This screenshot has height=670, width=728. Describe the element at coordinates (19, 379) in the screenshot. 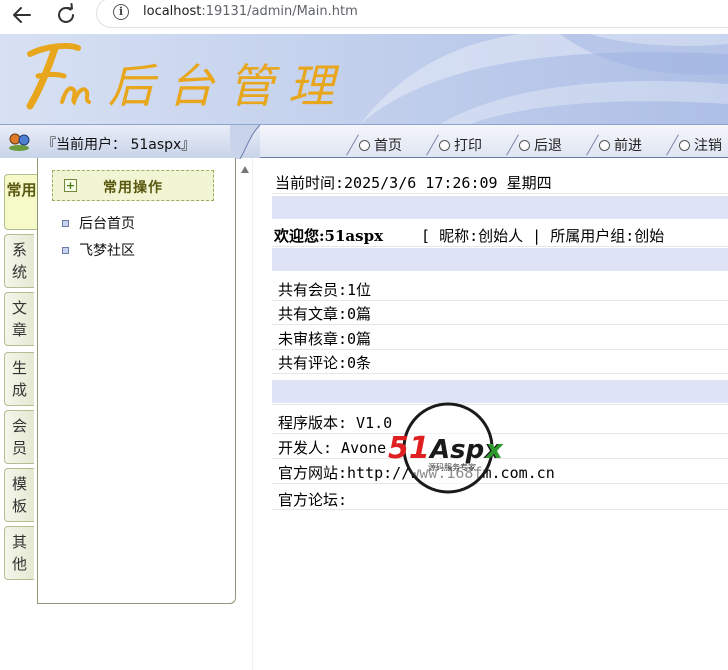

I see `tab-generate: 生成` at that location.